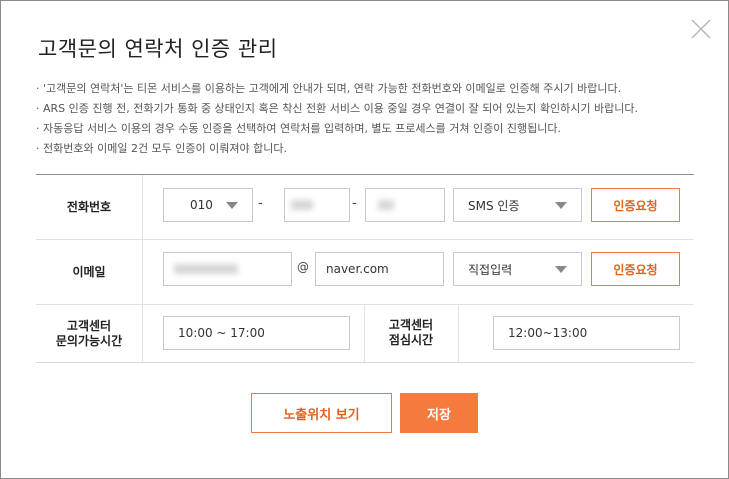 The height and width of the screenshot is (479, 729). What do you see at coordinates (317, 205) in the screenshot?
I see `phone-middle-input` at bounding box center [317, 205].